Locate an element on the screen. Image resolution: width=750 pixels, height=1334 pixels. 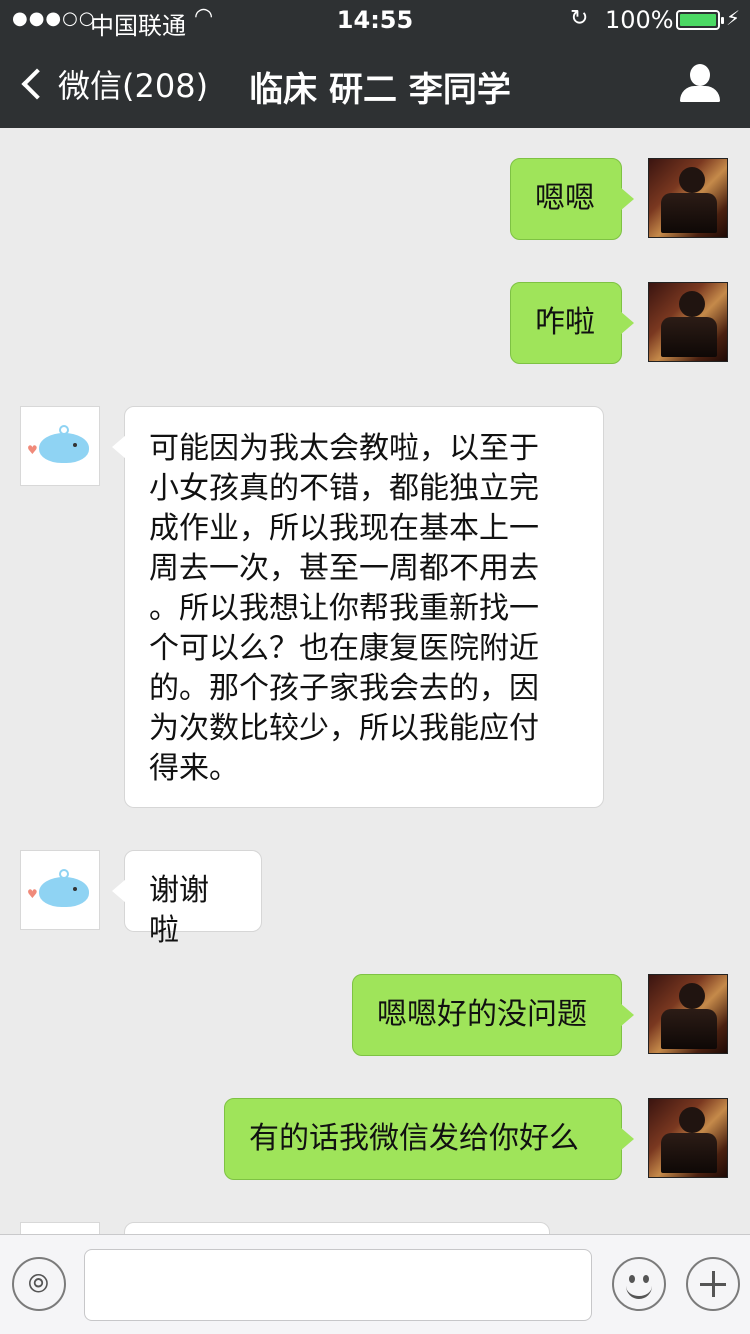
message-text: 嗯嗯好的没问题 is located at coordinates (482, 1014).